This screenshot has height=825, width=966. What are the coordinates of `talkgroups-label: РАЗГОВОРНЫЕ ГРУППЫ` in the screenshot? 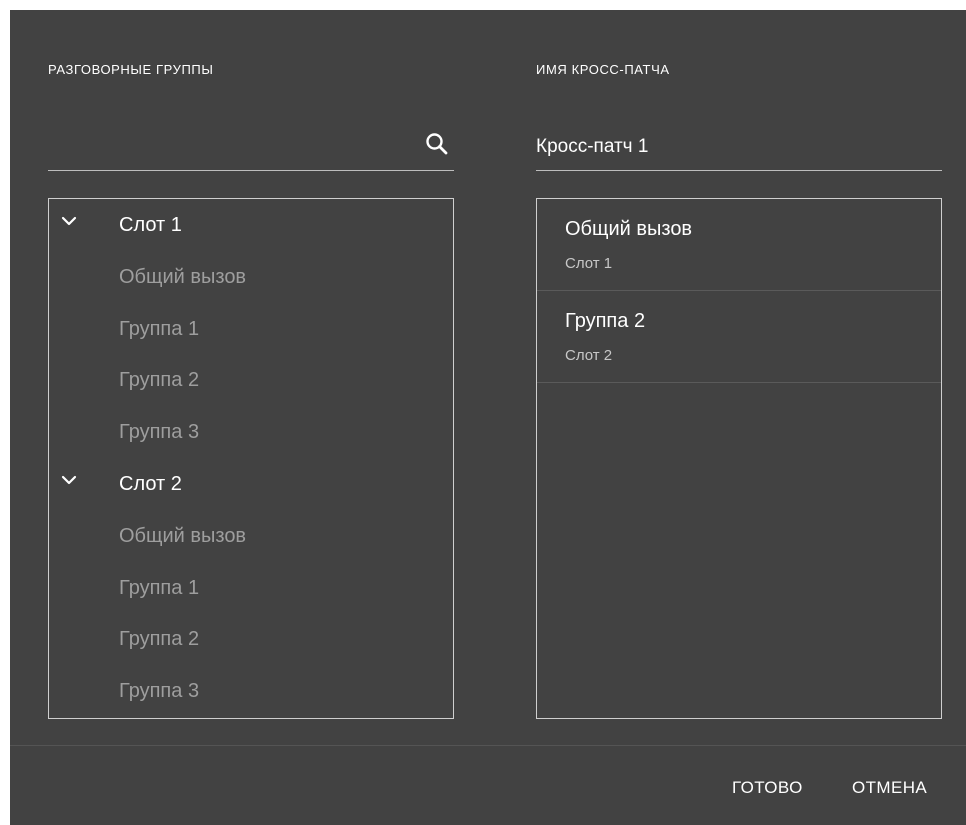 It's located at (131, 69).